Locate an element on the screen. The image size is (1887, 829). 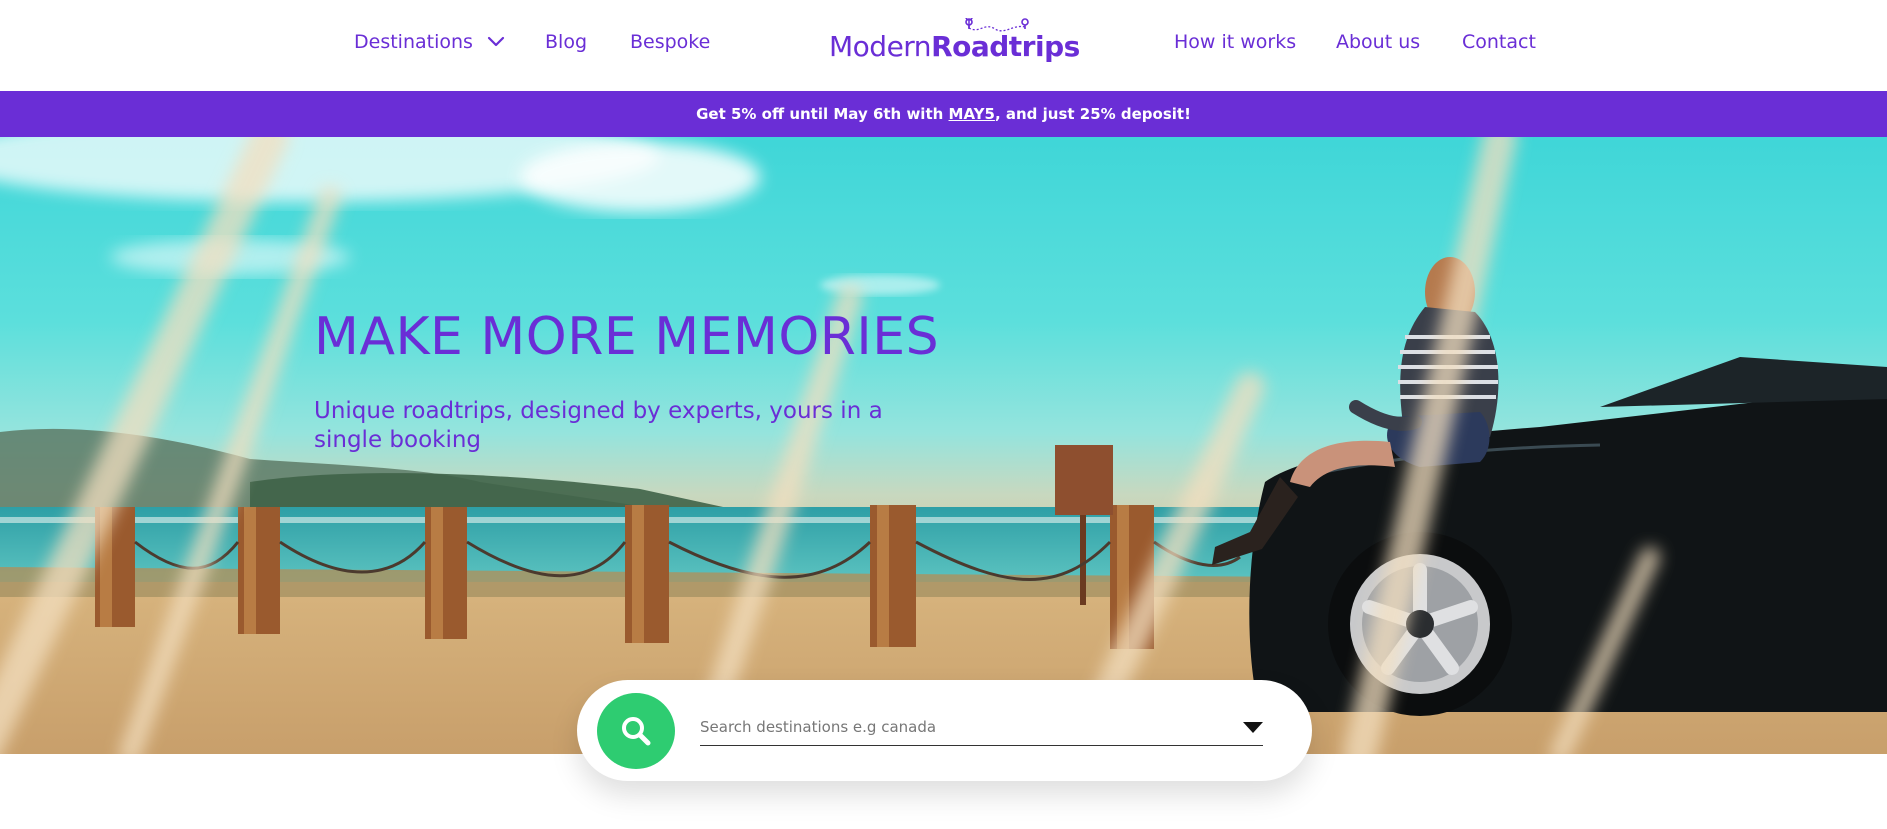
promo-code: MAY5 is located at coordinates (972, 114).